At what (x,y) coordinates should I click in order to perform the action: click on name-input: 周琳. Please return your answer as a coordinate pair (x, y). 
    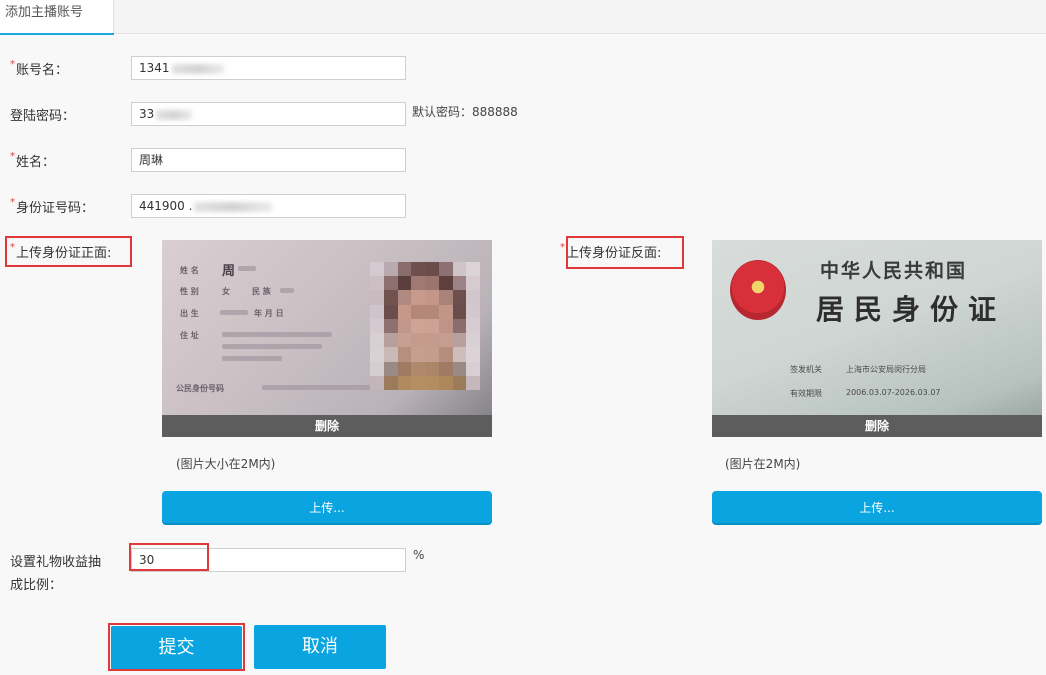
    Looking at the image, I should click on (268, 160).